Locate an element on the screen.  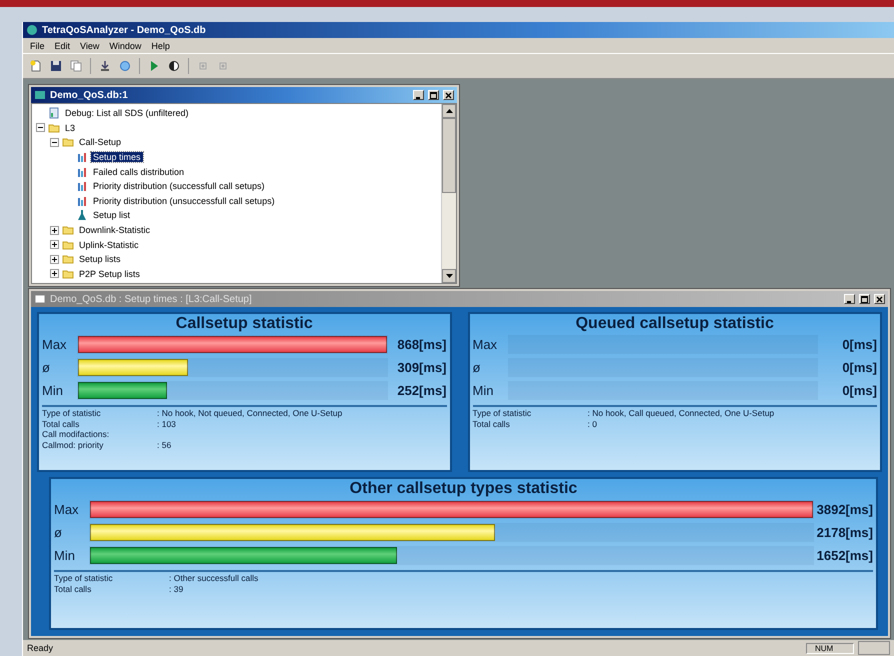
tree-item: P2P Setup lists is located at coordinates (109, 273).